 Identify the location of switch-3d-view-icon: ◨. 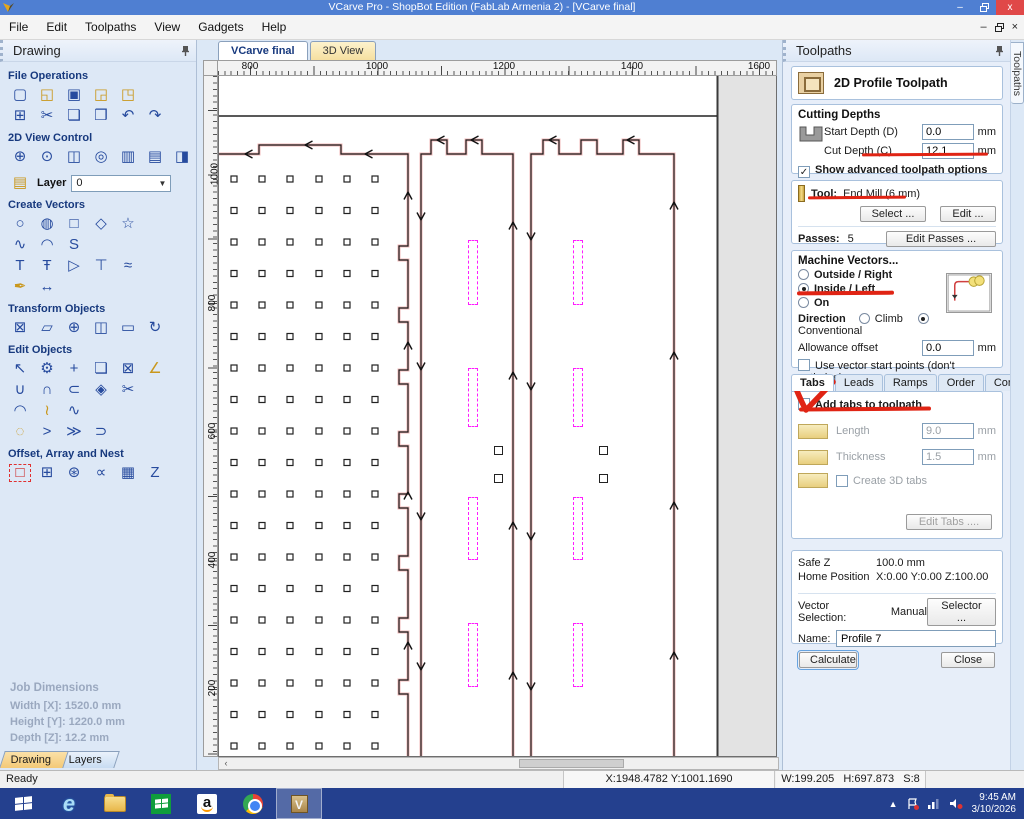
(182, 157).